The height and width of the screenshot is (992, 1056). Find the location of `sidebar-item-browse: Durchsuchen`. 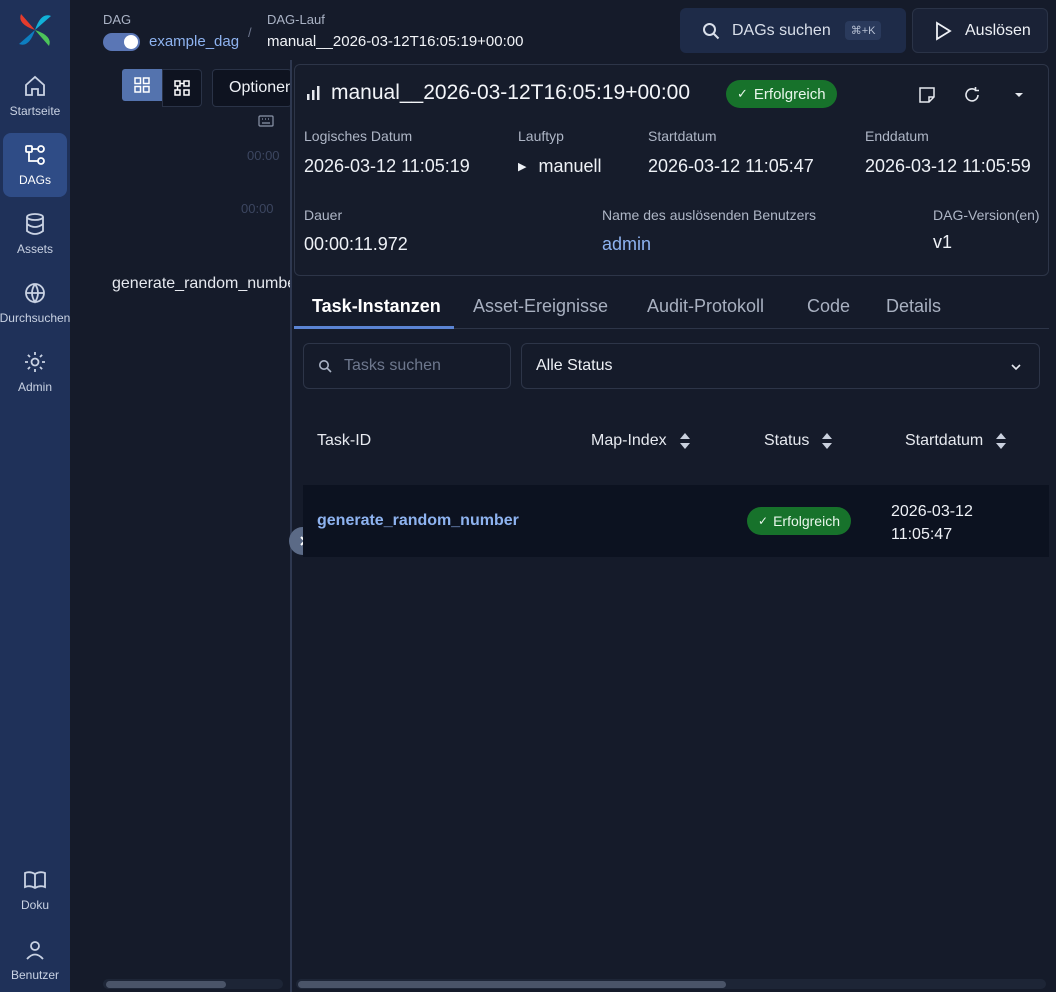

sidebar-item-browse: Durchsuchen is located at coordinates (35, 303).